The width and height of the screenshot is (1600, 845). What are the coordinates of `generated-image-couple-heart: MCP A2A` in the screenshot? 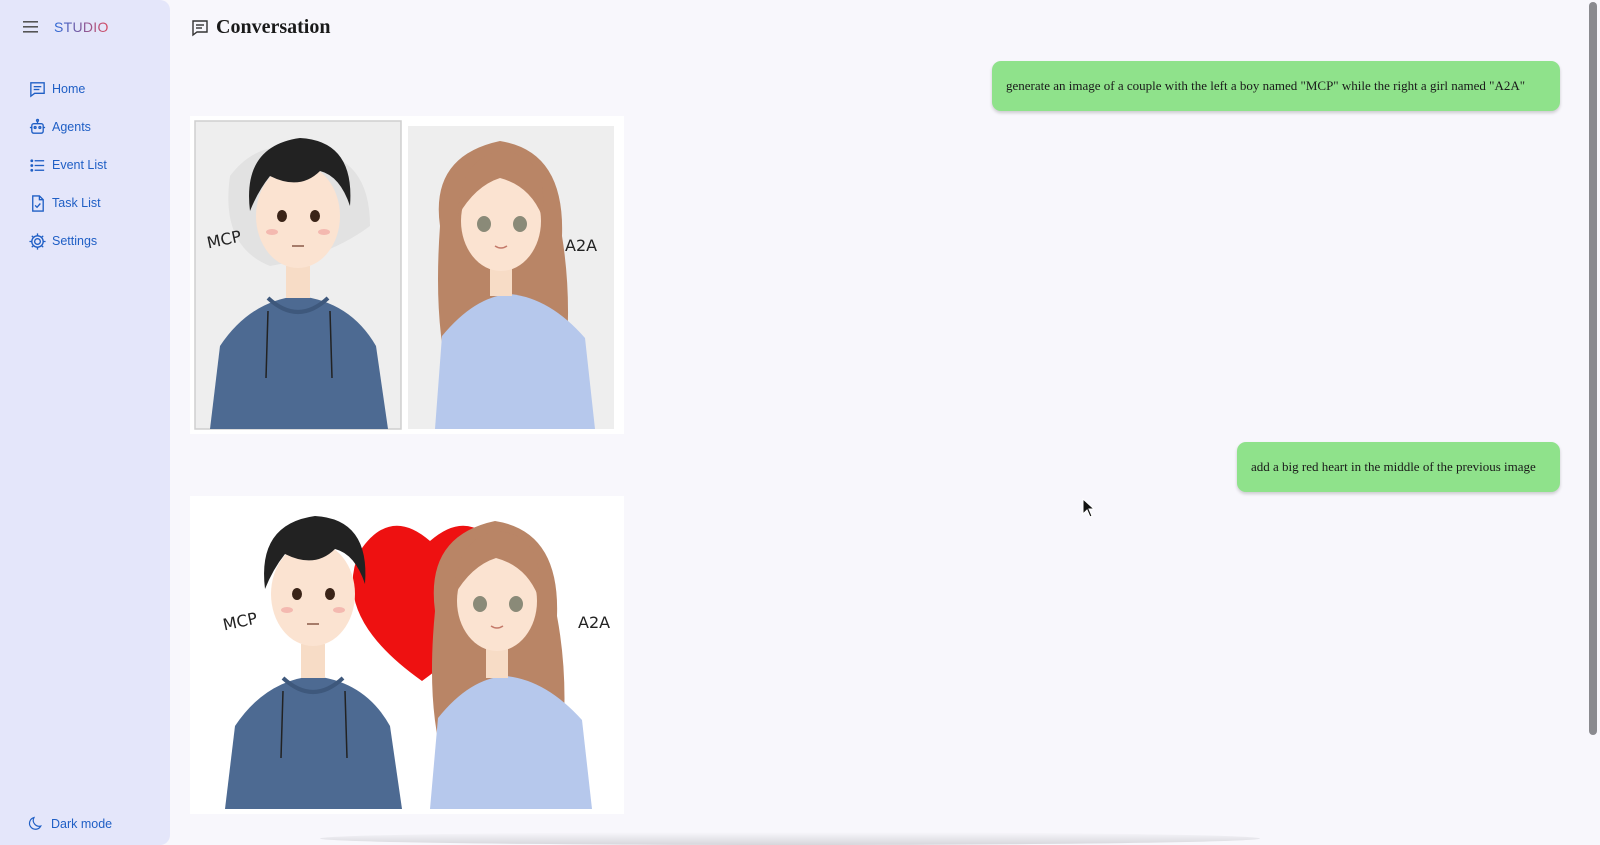 It's located at (407, 655).